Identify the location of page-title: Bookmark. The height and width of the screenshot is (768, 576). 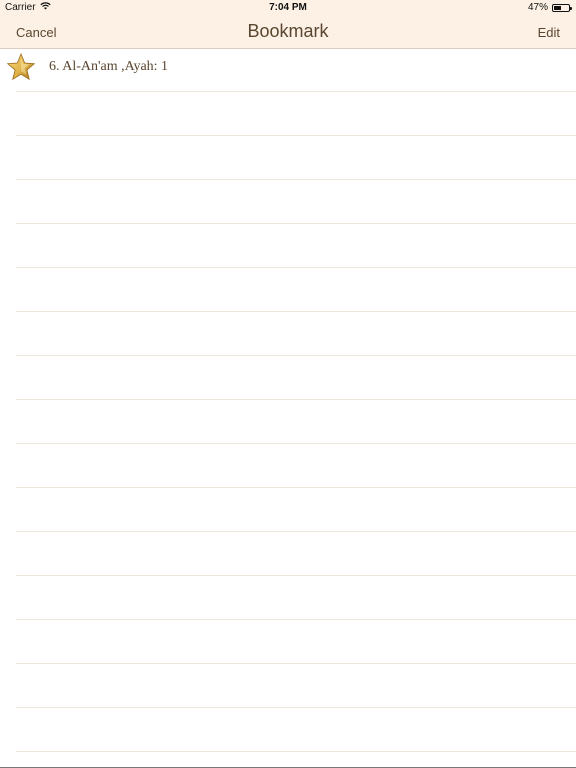
(288, 31).